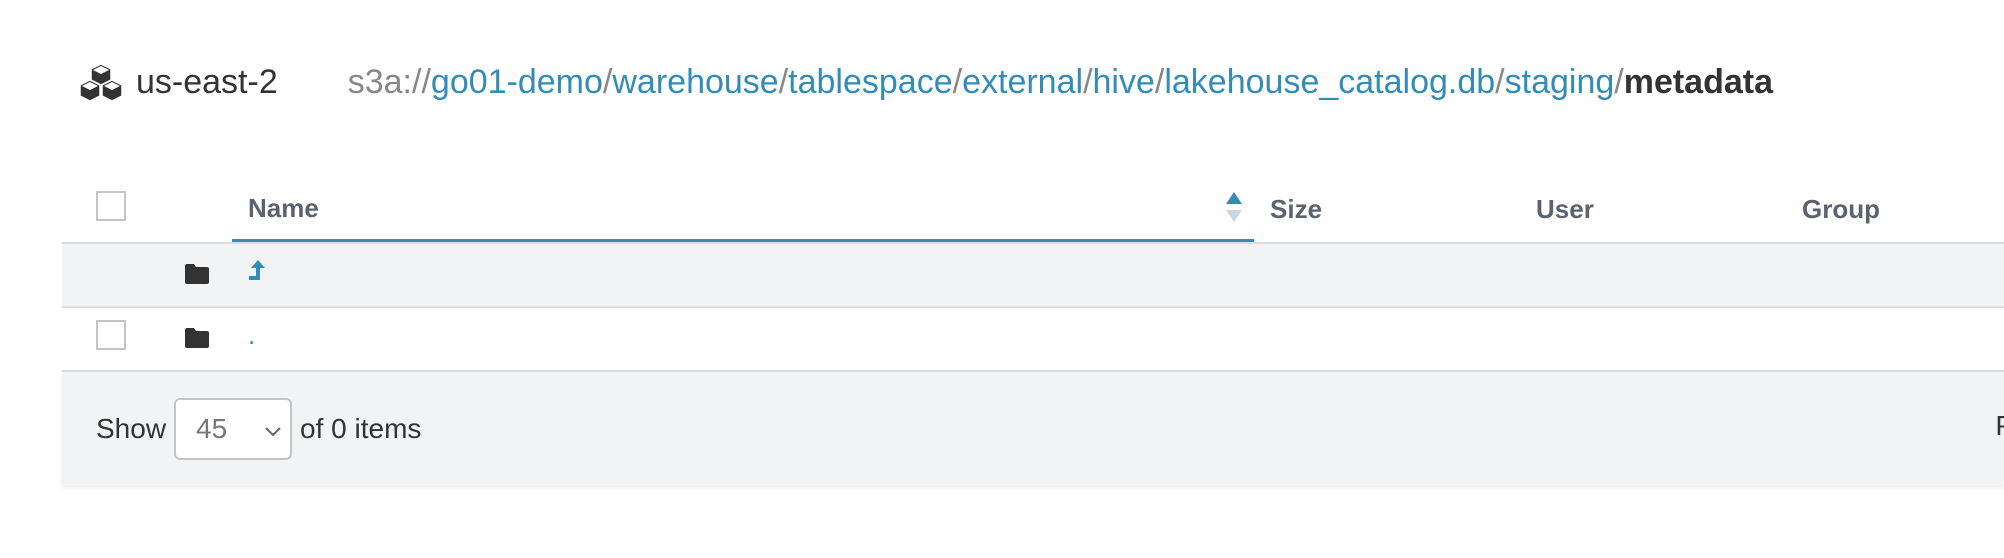 The height and width of the screenshot is (558, 2004). I want to click on cubes-icon, so click(101, 82).